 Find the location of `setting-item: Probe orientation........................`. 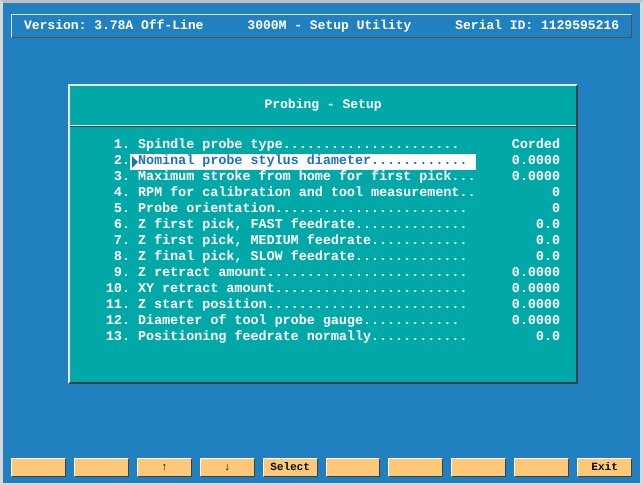

setting-item: Probe orientation........................ is located at coordinates (303, 210).